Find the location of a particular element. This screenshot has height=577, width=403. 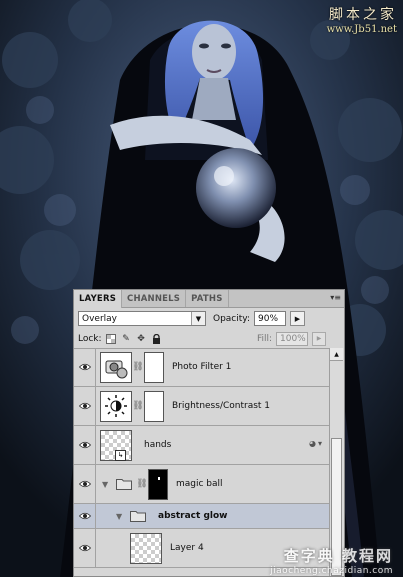

tab-paths: PATHS is located at coordinates (207, 298).